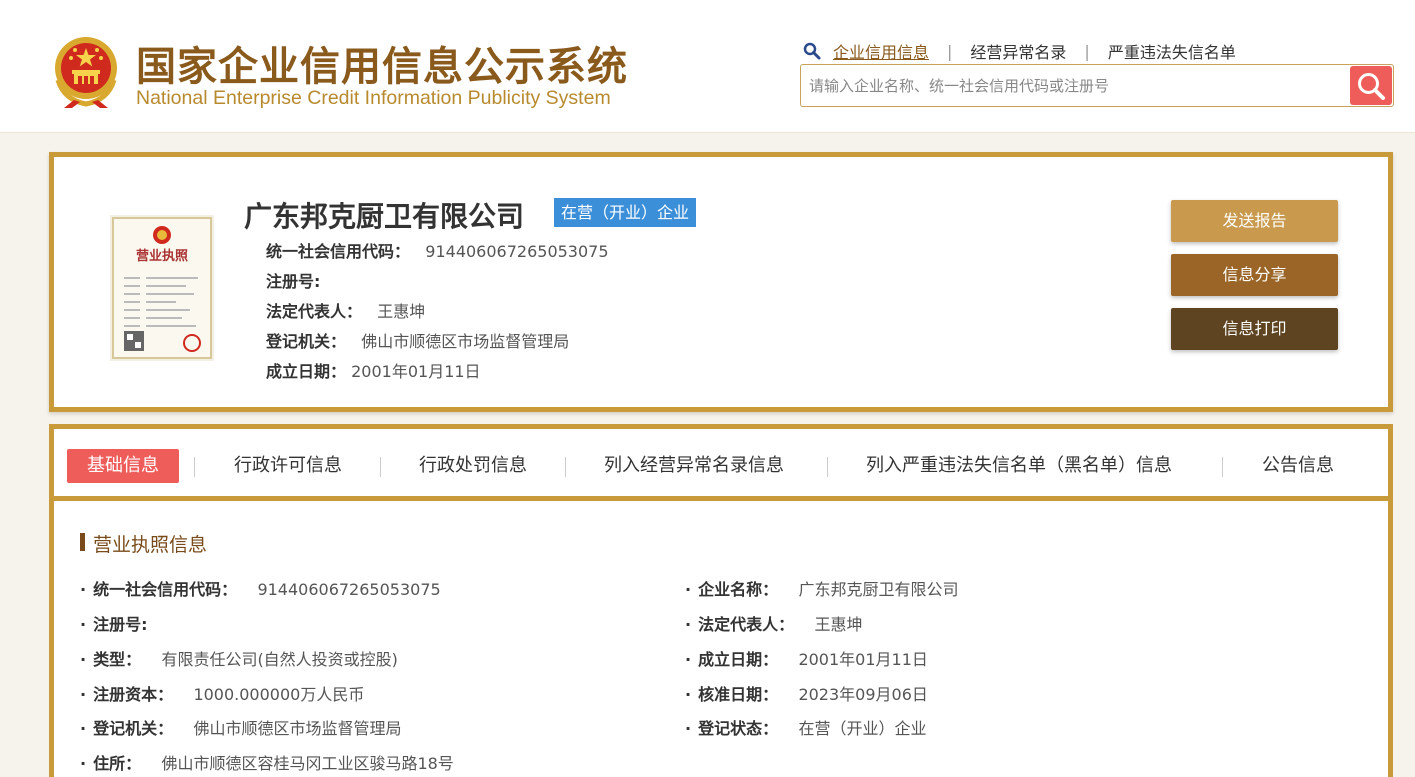 The height and width of the screenshot is (777, 1415). Describe the element at coordinates (863, 659) in the screenshot. I see `field-value: 2001年01月11日` at that location.